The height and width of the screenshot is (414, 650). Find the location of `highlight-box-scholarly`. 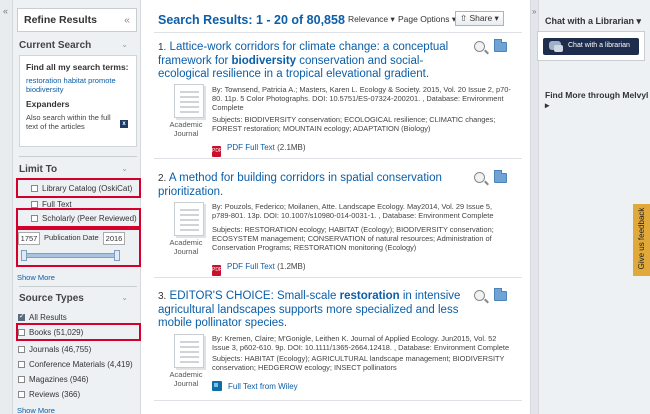

highlight-box-scholarly is located at coordinates (78, 218).